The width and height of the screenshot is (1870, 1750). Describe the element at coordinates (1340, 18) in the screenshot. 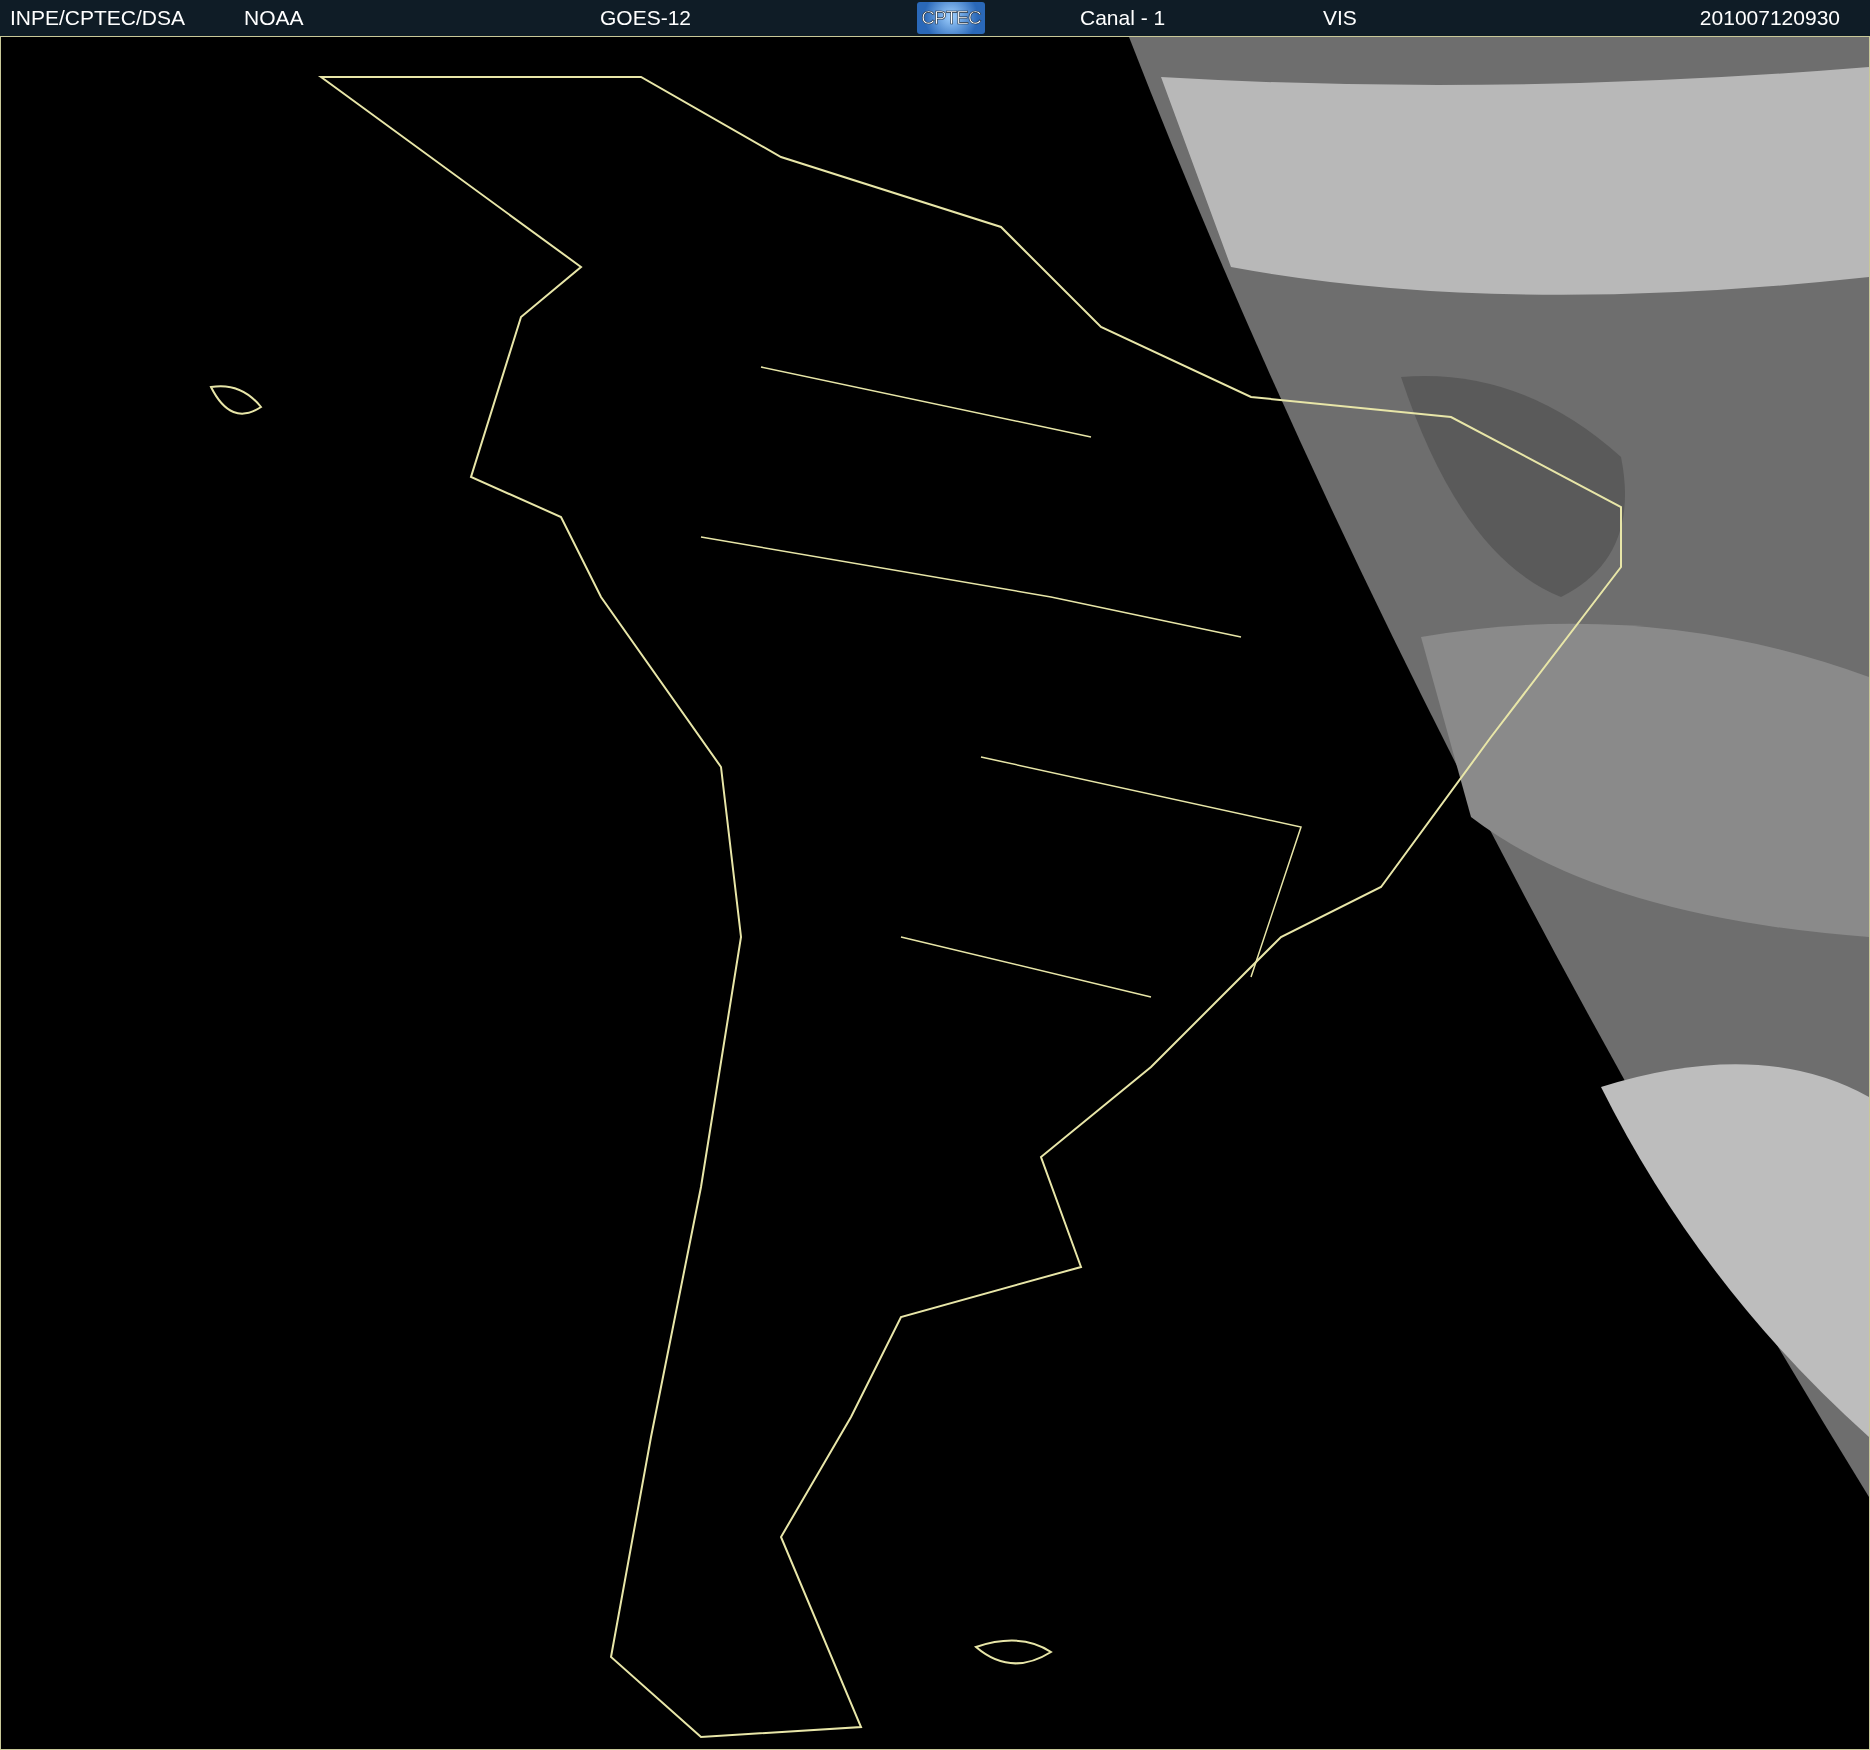

I see `header-label: VIS` at that location.